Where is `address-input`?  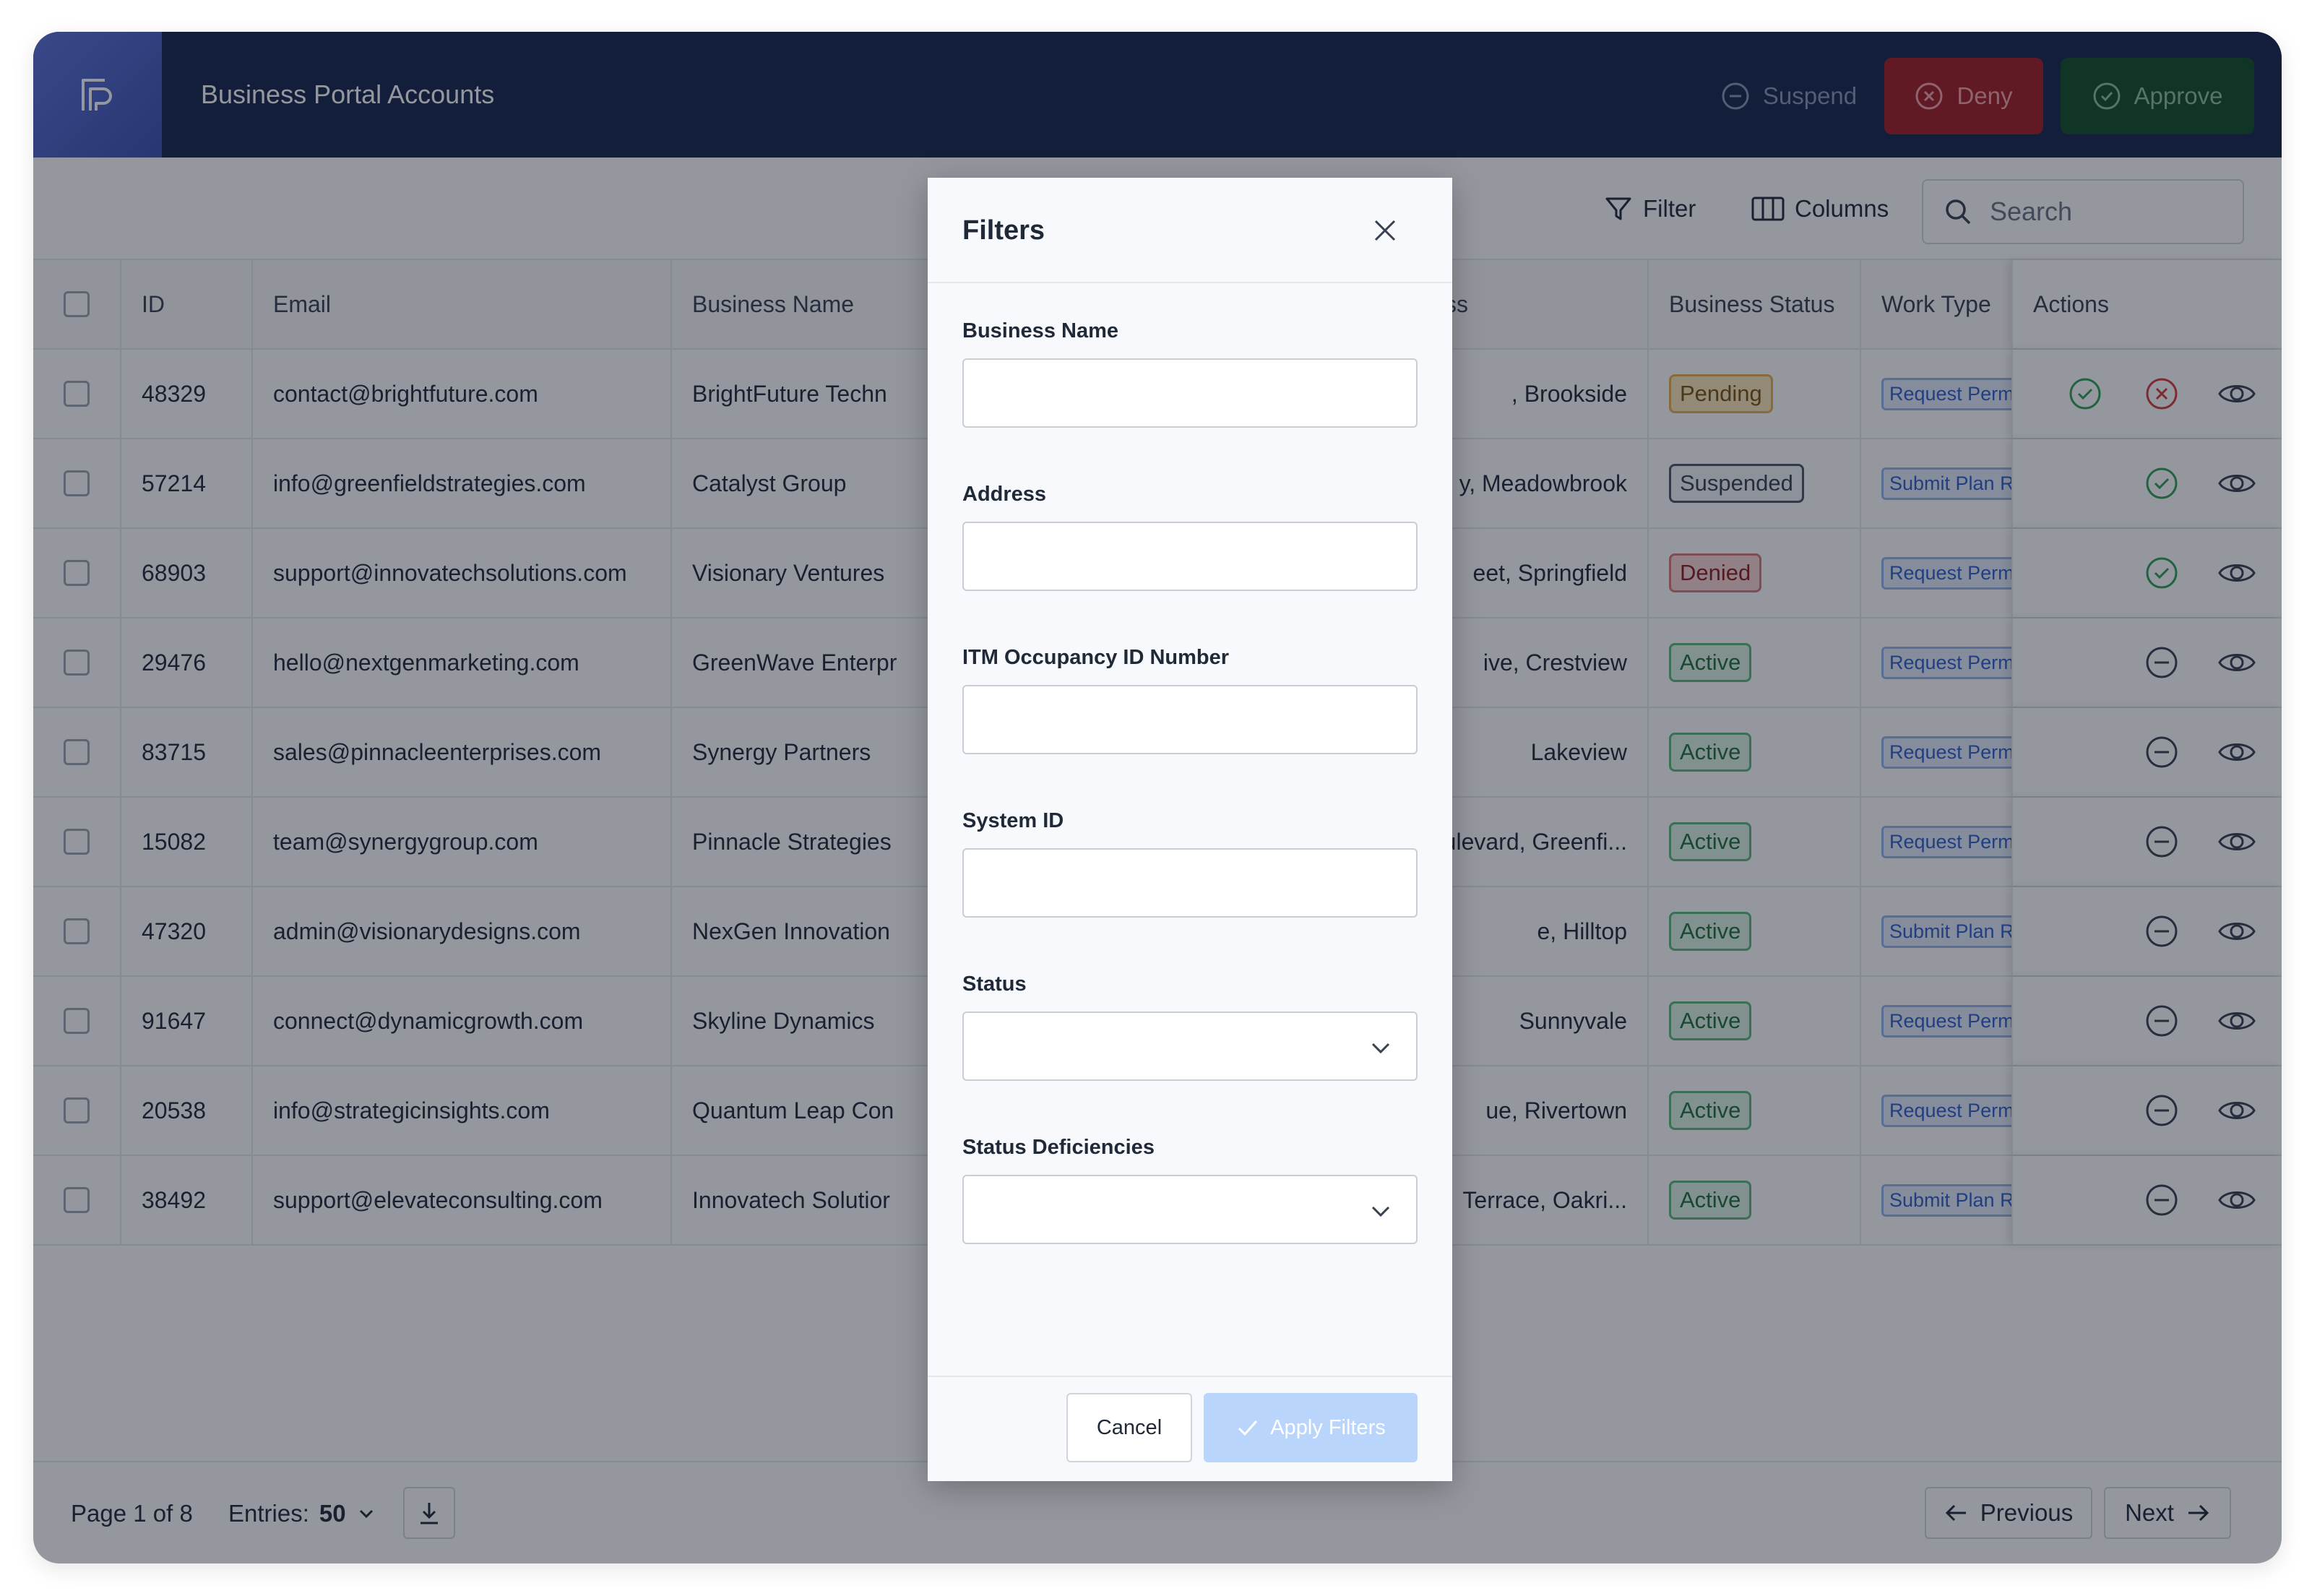 address-input is located at coordinates (1190, 556).